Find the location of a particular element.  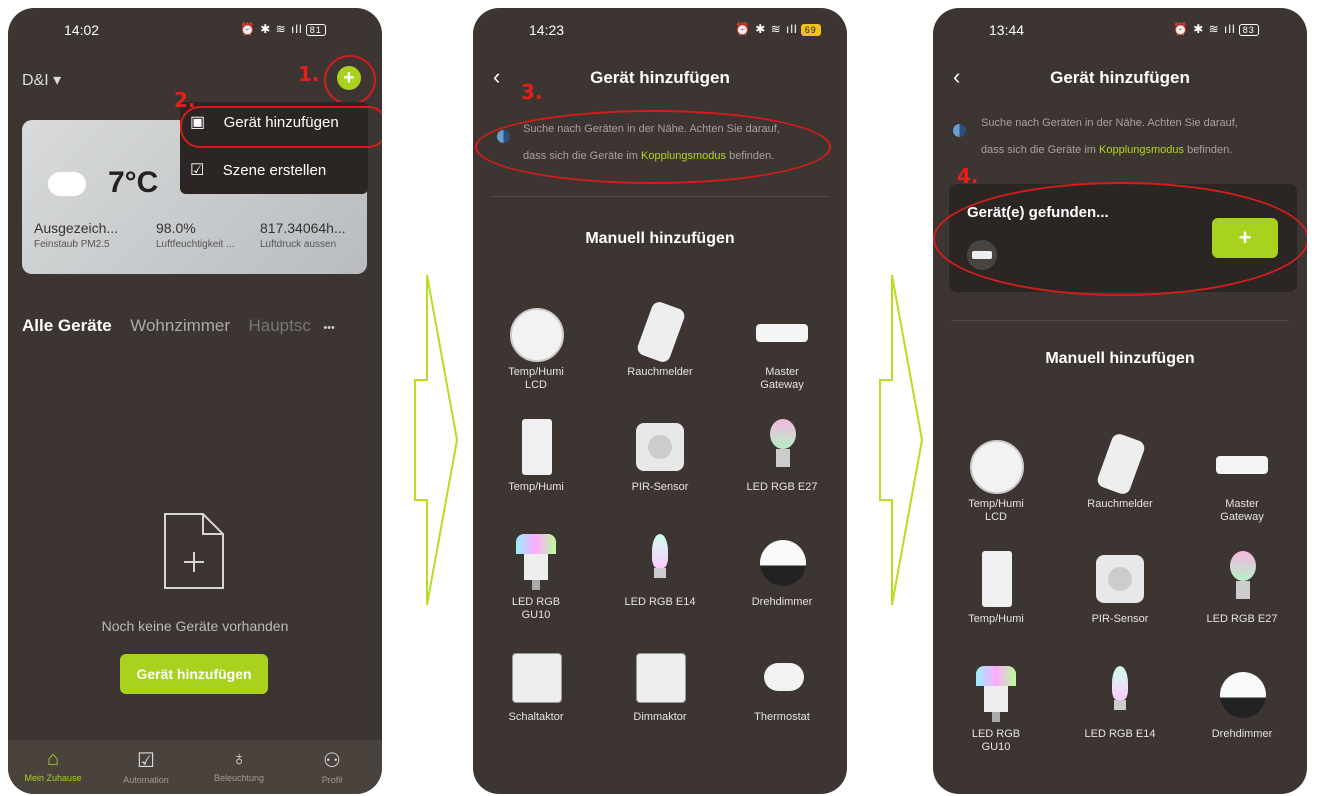

nav-lighting: ♁ Beleuchtung is located at coordinates (239, 761).